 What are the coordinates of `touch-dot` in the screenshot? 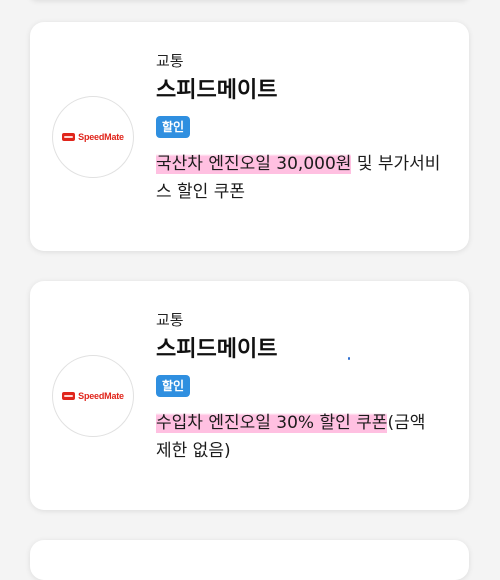 It's located at (349, 358).